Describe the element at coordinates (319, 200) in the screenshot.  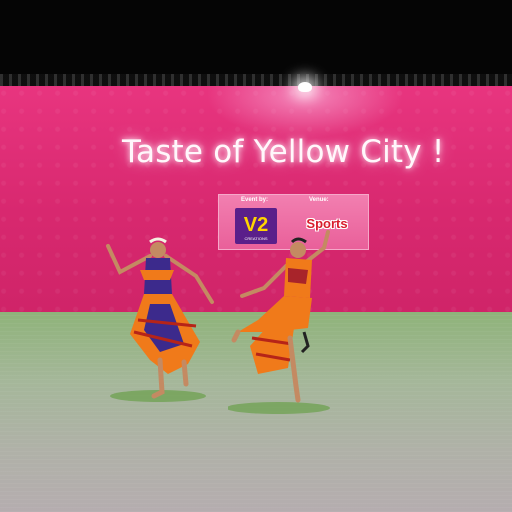
I see `venue-label: Venue:` at that location.